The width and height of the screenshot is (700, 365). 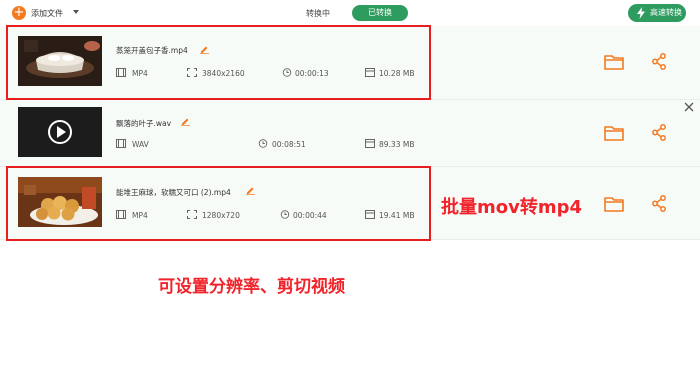 What do you see at coordinates (512, 207) in the screenshot?
I see `batch-annotation: 批量mov转mp4` at bounding box center [512, 207].